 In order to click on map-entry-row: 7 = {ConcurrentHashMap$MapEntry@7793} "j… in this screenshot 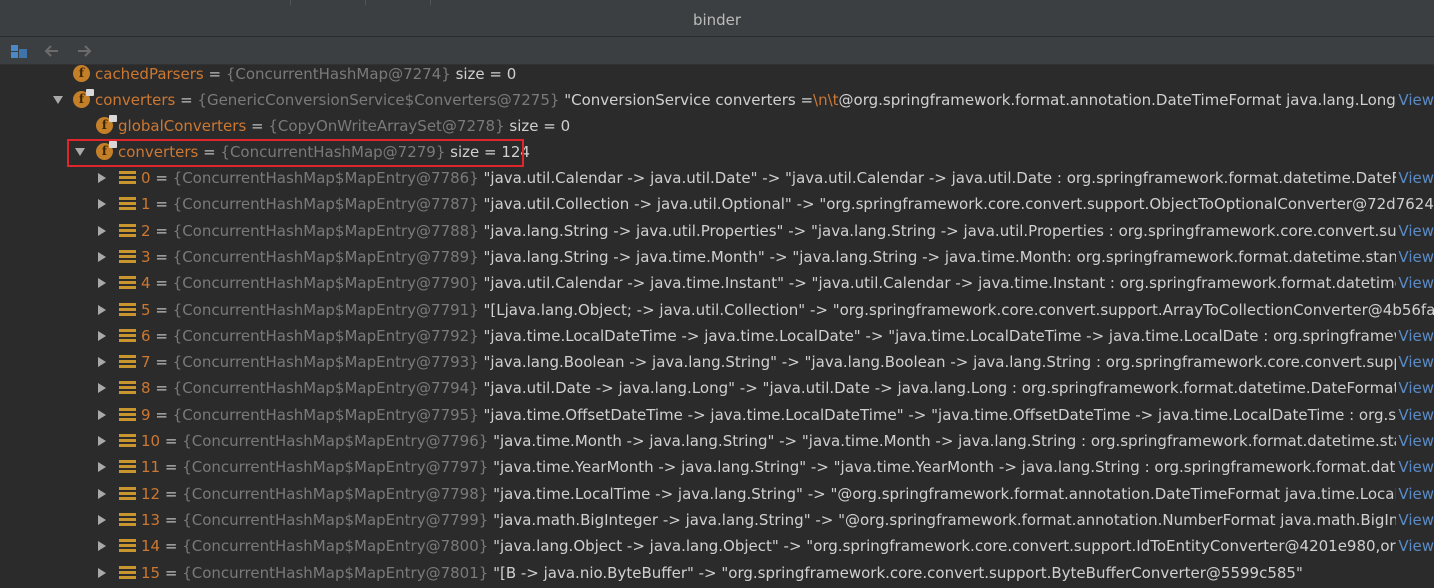, I will do `click(717, 362)`.